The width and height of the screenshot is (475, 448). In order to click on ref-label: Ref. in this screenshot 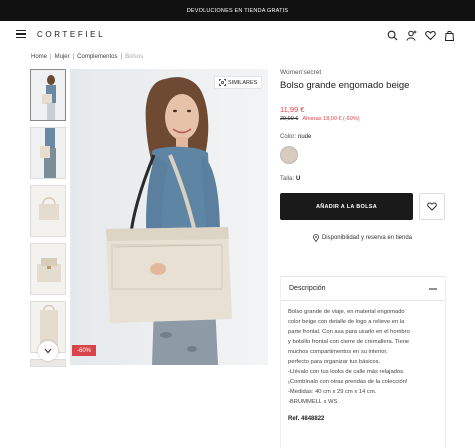, I will do `click(294, 419)`.